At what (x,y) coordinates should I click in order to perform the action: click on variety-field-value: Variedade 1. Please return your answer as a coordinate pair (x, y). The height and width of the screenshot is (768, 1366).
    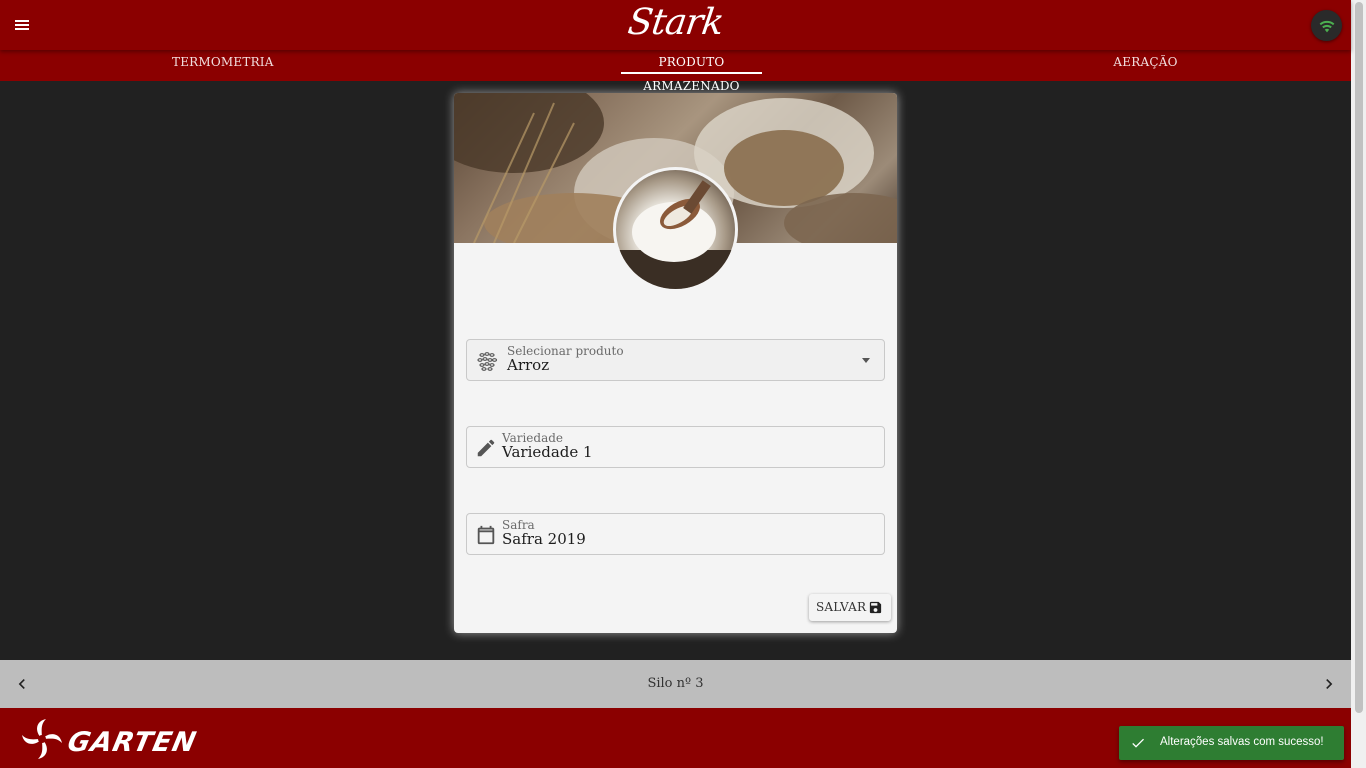
    Looking at the image, I should click on (547, 452).